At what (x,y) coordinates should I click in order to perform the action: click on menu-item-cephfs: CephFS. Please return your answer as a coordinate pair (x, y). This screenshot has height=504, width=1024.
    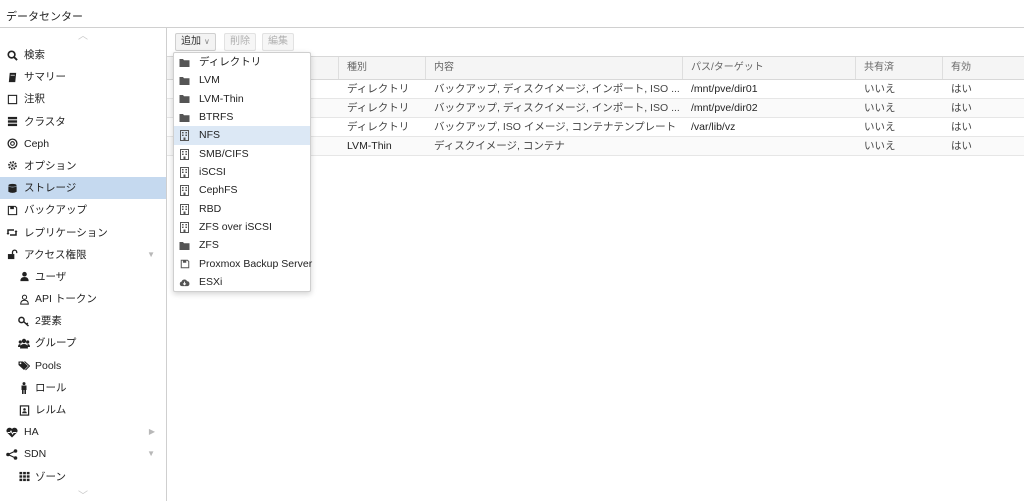
    Looking at the image, I should click on (242, 190).